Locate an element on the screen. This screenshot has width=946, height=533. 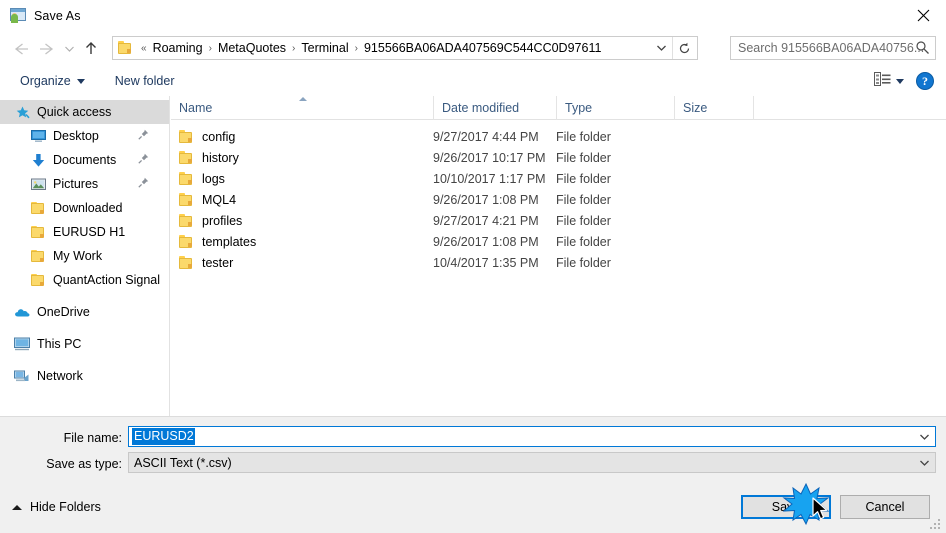
toolbar-right-group: ? is located at coordinates (904, 81).